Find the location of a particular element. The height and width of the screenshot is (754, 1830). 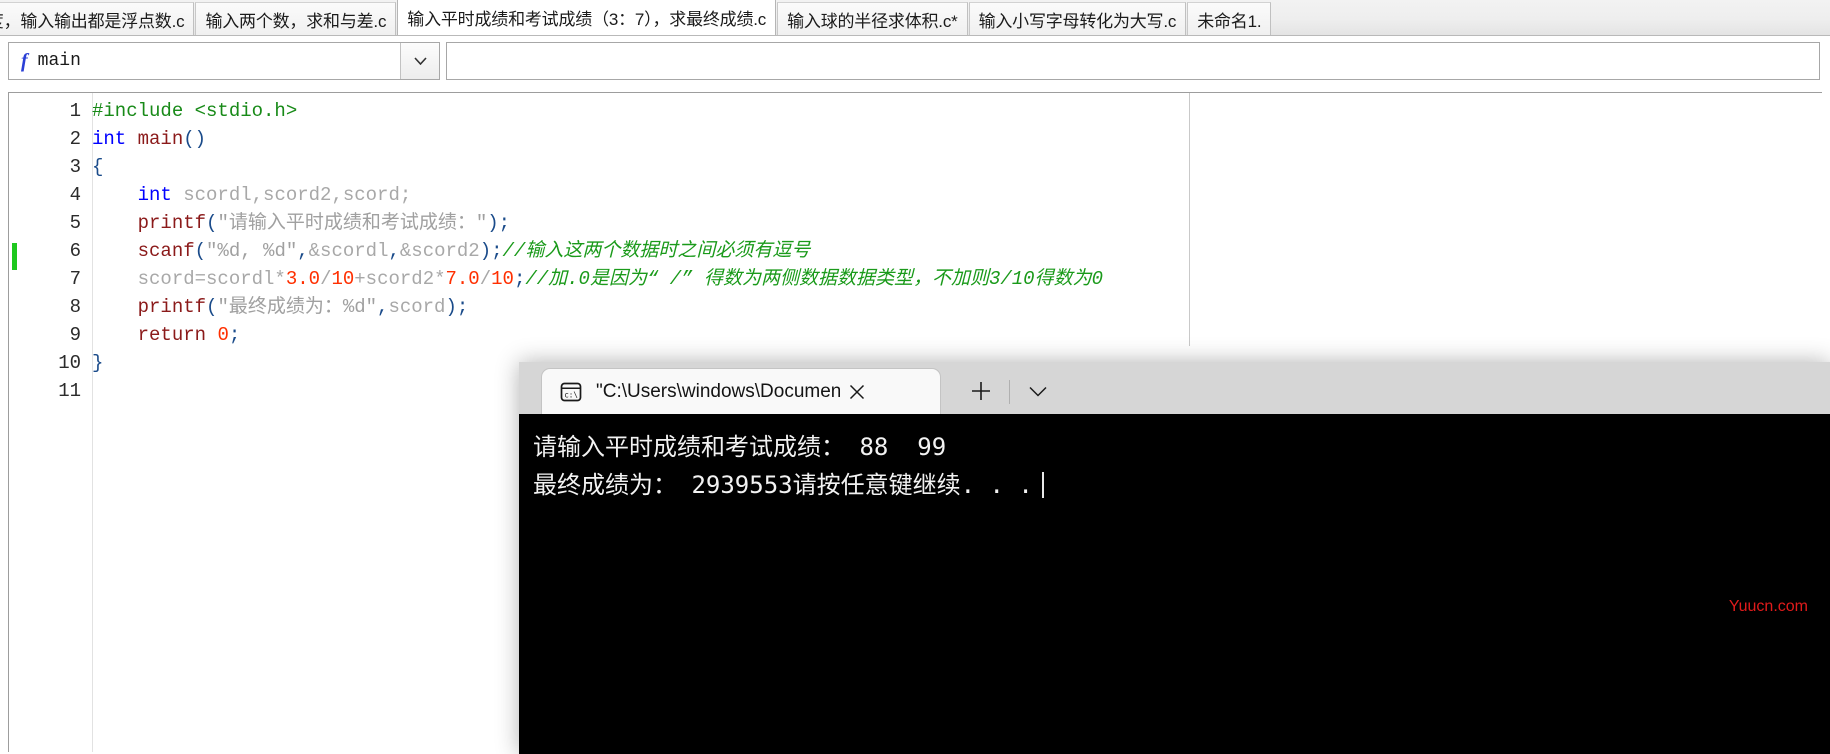

code-line: 5 printf("请输入平时成绩和考试成绩："); is located at coordinates (915, 223).